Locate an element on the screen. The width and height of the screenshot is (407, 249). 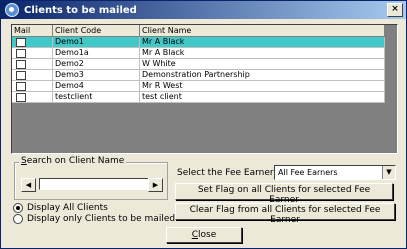
header-client-code: Client Code is located at coordinates (96, 30).